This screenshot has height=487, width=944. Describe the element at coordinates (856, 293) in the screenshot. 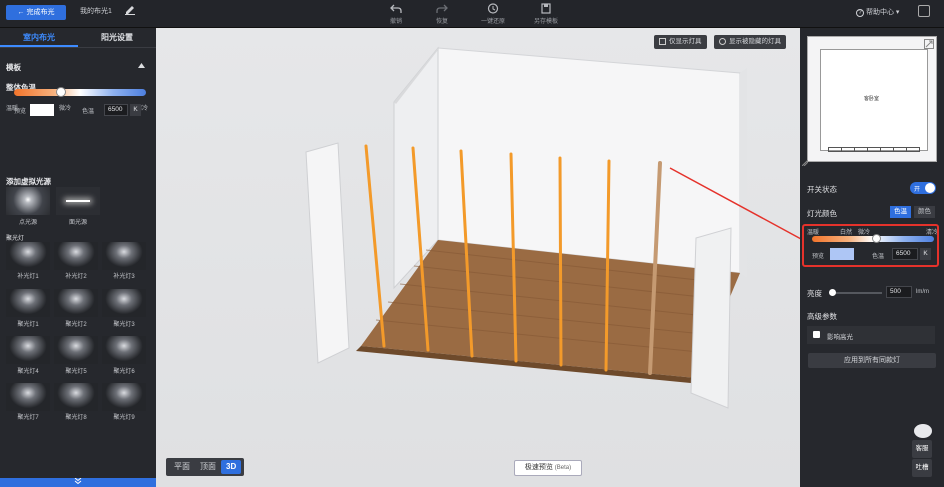

I see `brightness-slider` at that location.